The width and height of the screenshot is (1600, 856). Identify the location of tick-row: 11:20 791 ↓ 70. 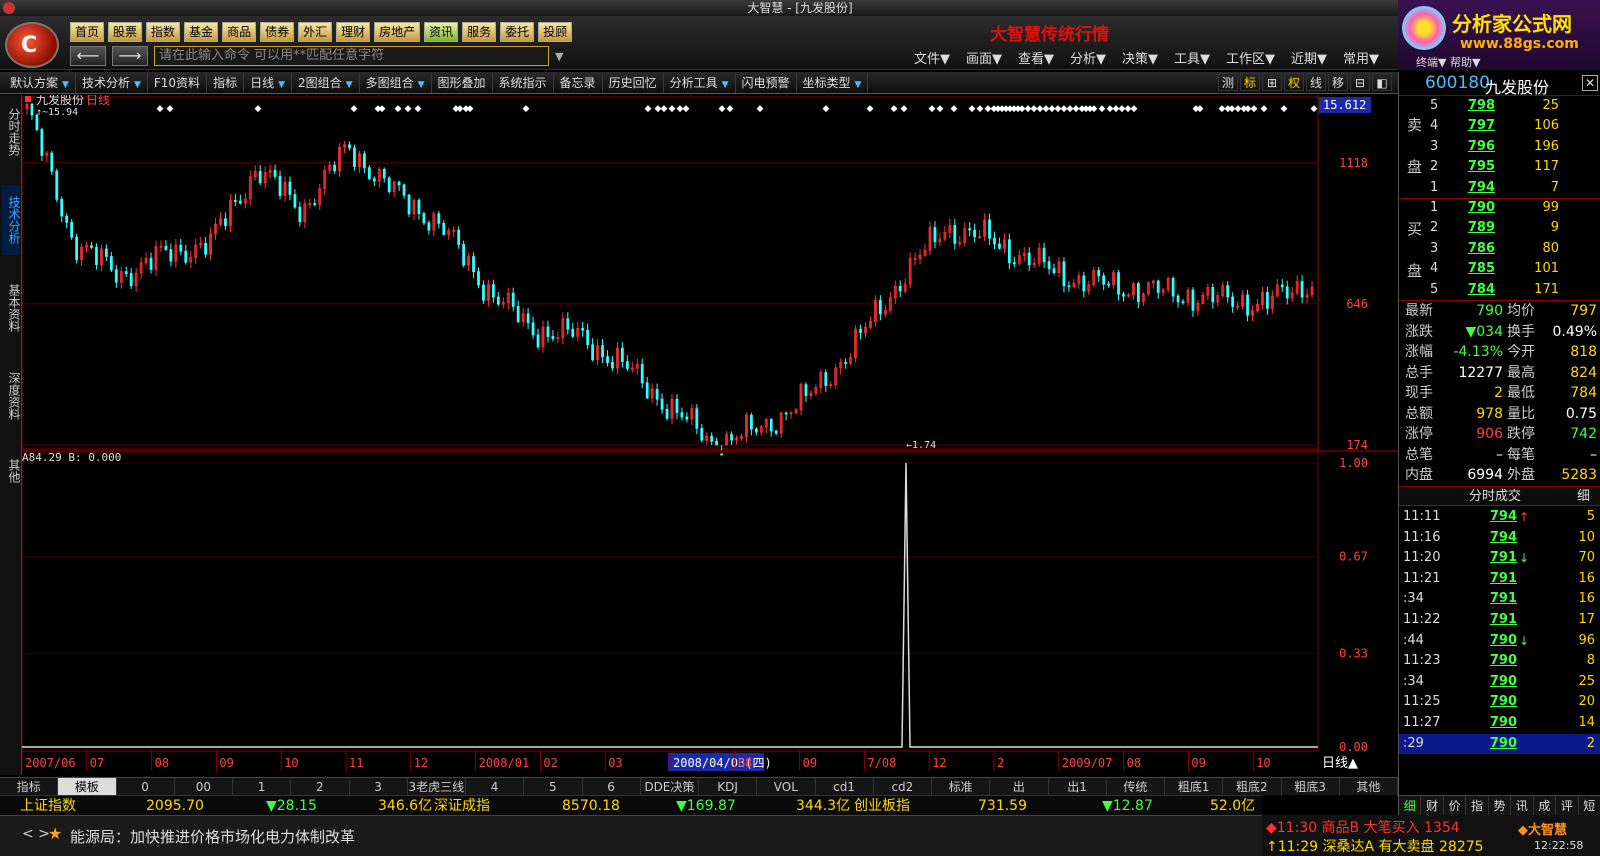
(1499, 558).